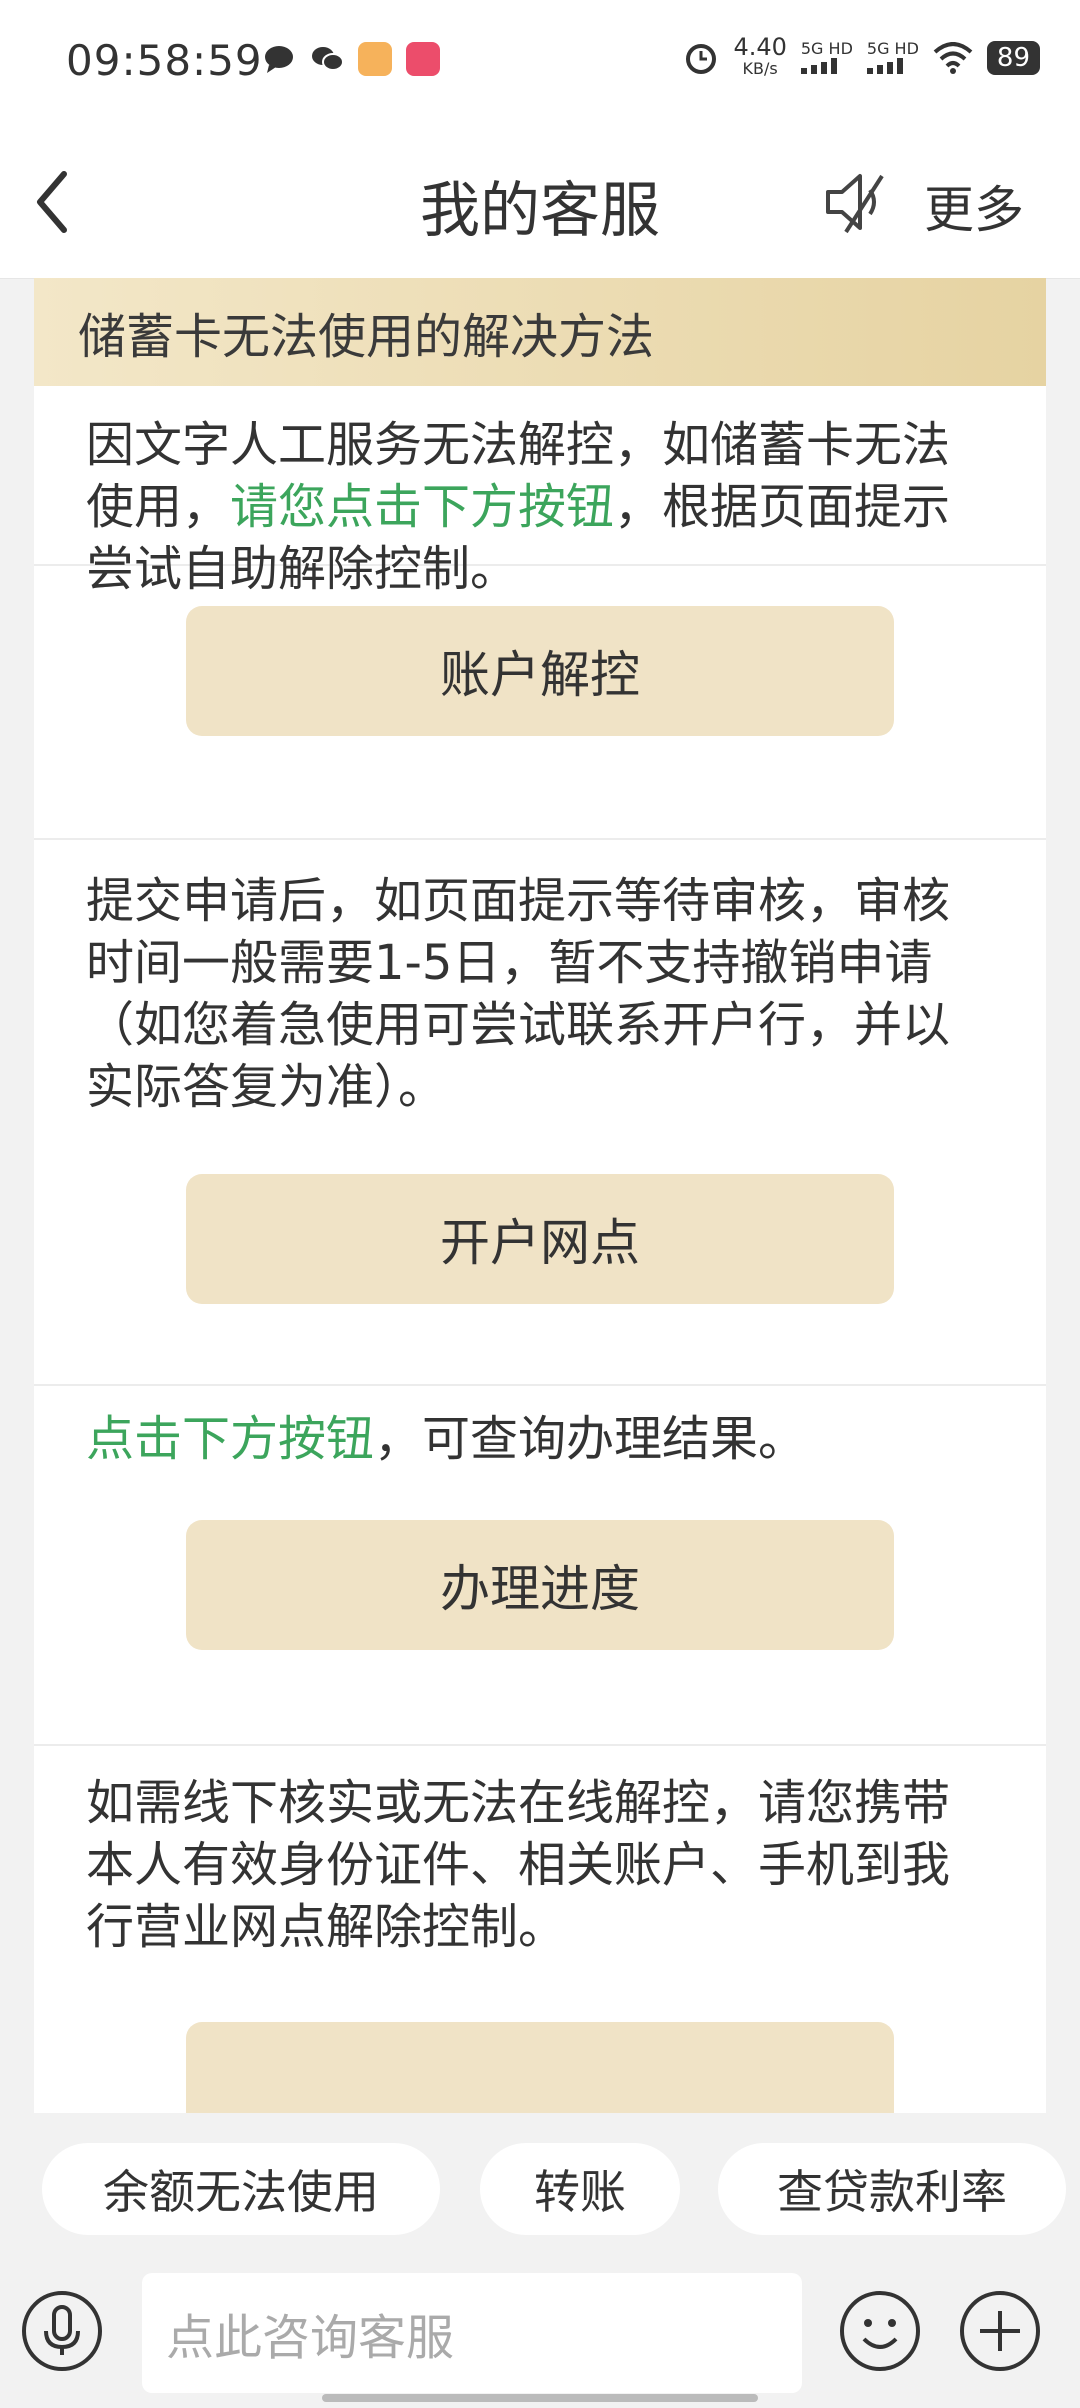 Image resolution: width=1080 pixels, height=2408 pixels. Describe the element at coordinates (375, 59) in the screenshot. I see `app-notification-icon` at that location.